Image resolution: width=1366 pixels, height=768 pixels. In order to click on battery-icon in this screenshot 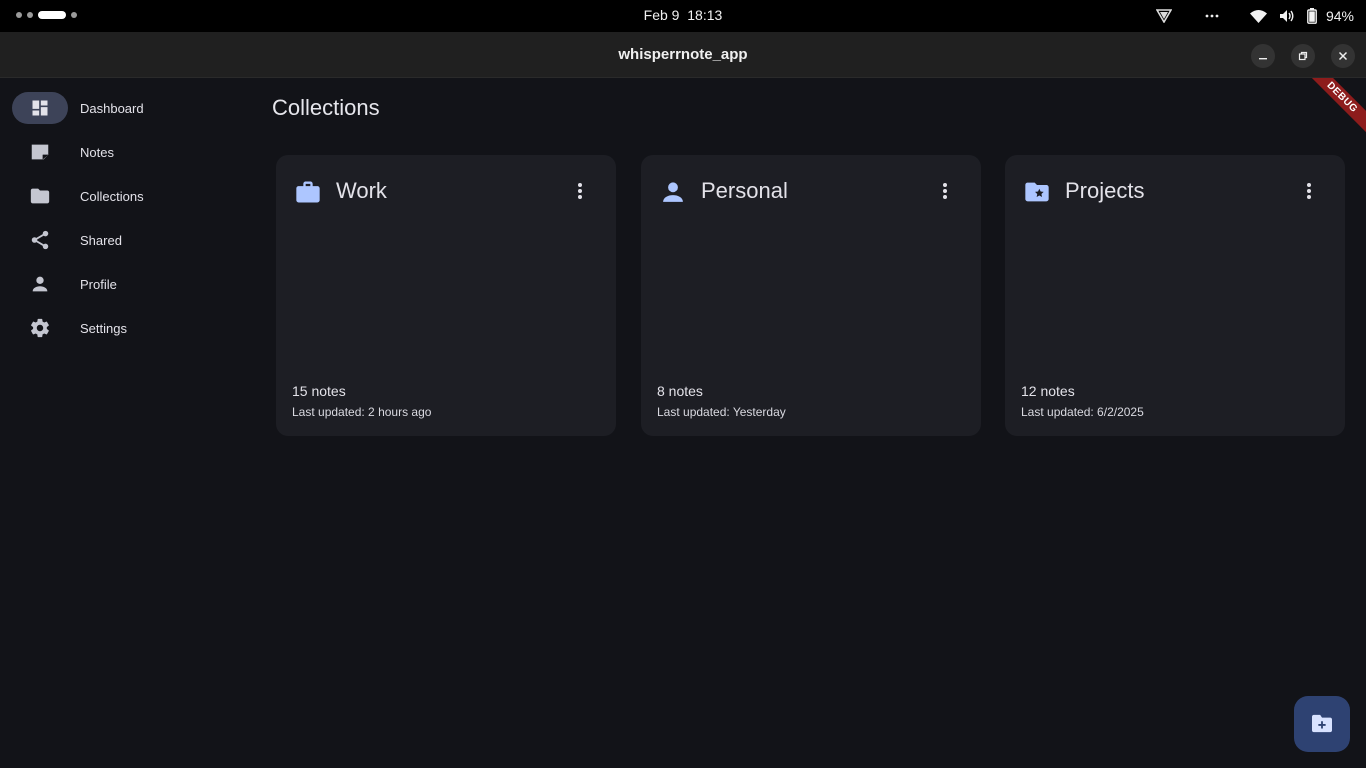, I will do `click(1312, 16)`.